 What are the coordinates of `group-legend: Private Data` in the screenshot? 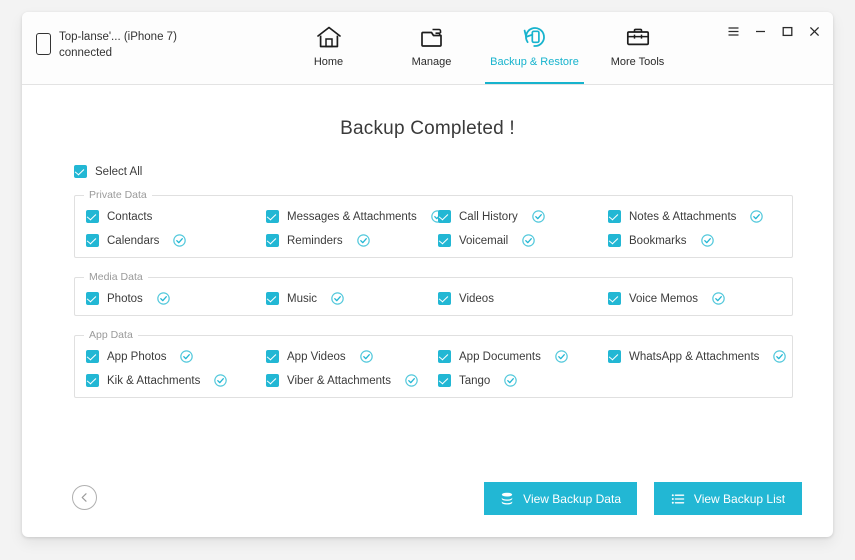 It's located at (118, 195).